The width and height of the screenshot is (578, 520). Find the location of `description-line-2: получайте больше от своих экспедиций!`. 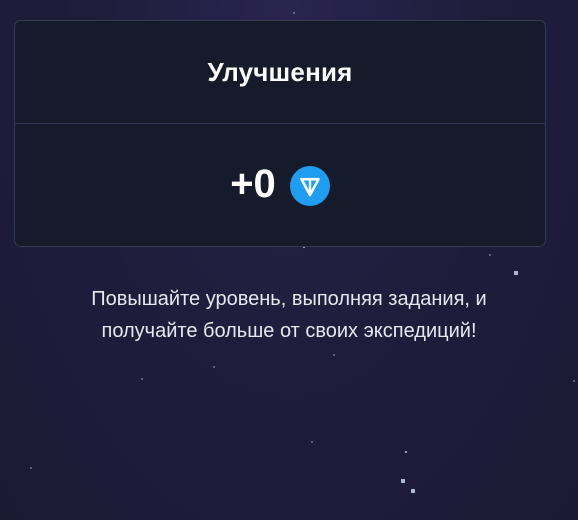

description-line-2: получайте больше от своих экспедиций! is located at coordinates (289, 331).